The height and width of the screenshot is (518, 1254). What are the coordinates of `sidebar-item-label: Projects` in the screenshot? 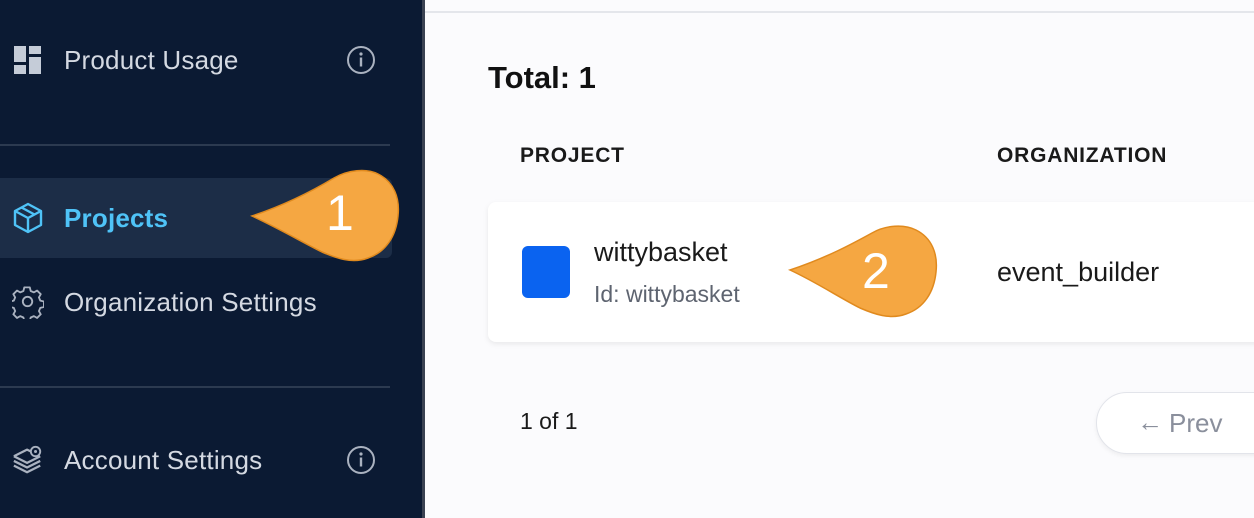 It's located at (116, 217).